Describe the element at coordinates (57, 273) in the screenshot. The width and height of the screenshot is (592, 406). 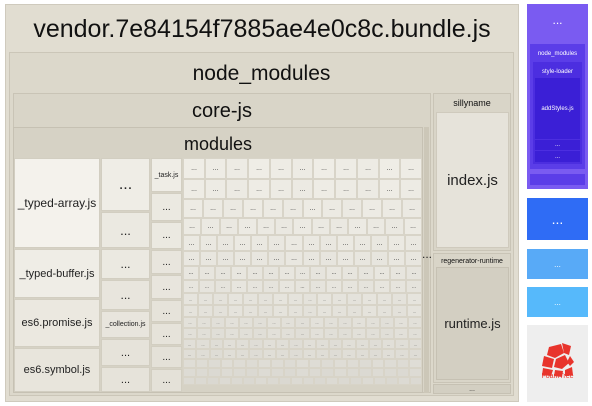
I see `file-typed-buffer: _typed-buffer.js` at that location.